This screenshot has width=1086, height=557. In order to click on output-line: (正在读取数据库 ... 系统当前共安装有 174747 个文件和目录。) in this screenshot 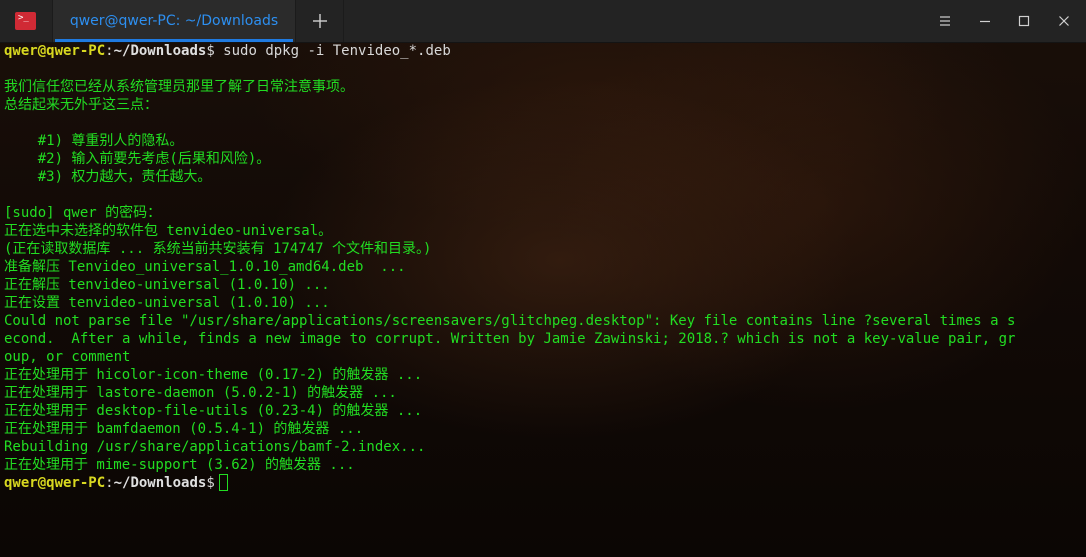, I will do `click(218, 249)`.